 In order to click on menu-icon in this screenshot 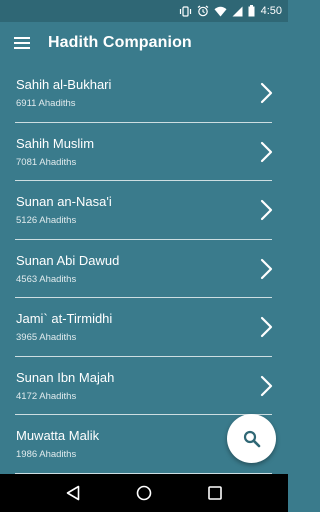, I will do `click(22, 43)`.